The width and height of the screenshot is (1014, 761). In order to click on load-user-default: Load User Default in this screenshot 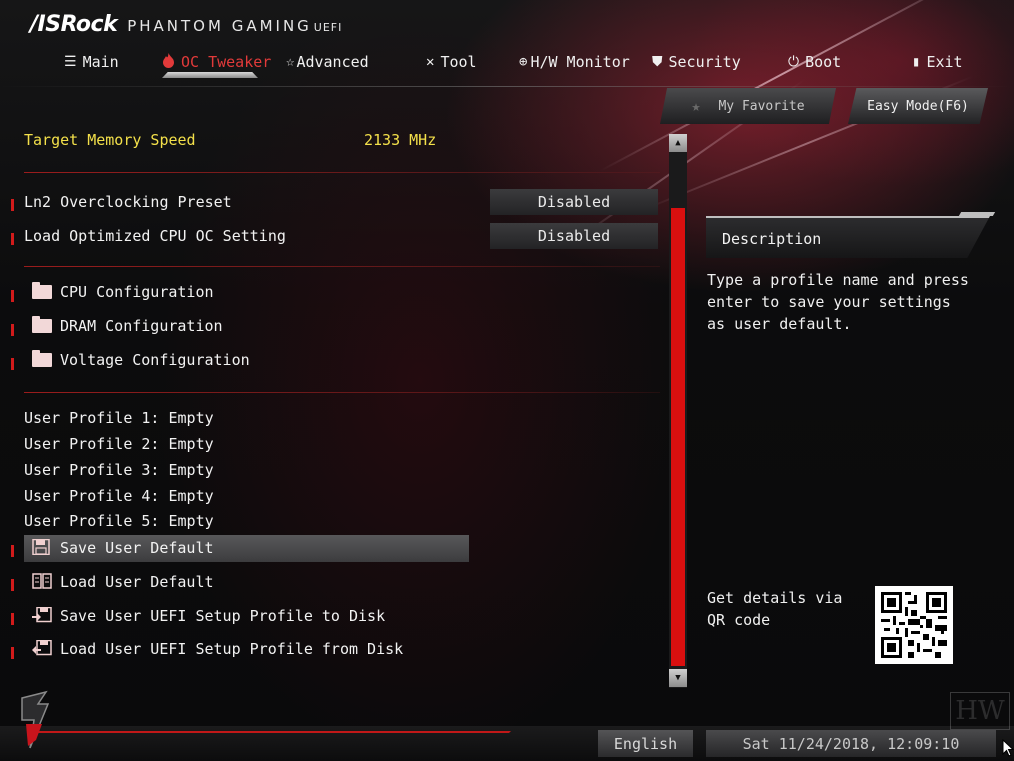, I will do `click(123, 582)`.